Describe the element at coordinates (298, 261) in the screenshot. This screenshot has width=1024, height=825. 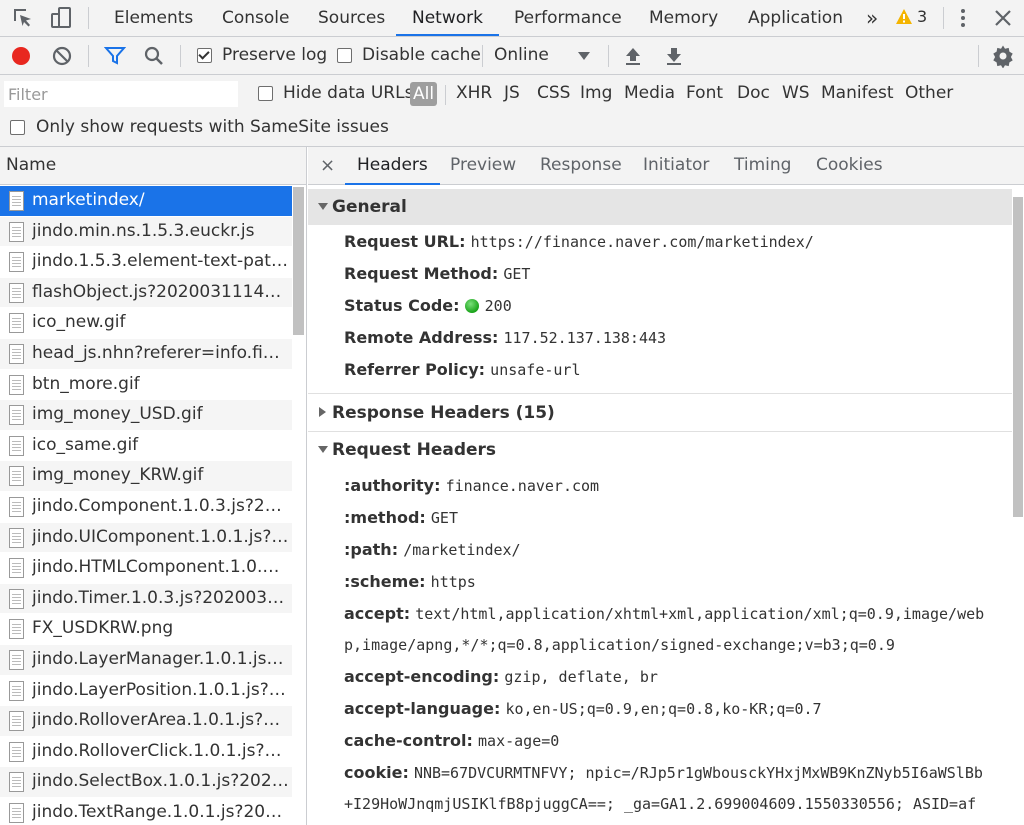
I see `request-list-scroll-thumb` at that location.